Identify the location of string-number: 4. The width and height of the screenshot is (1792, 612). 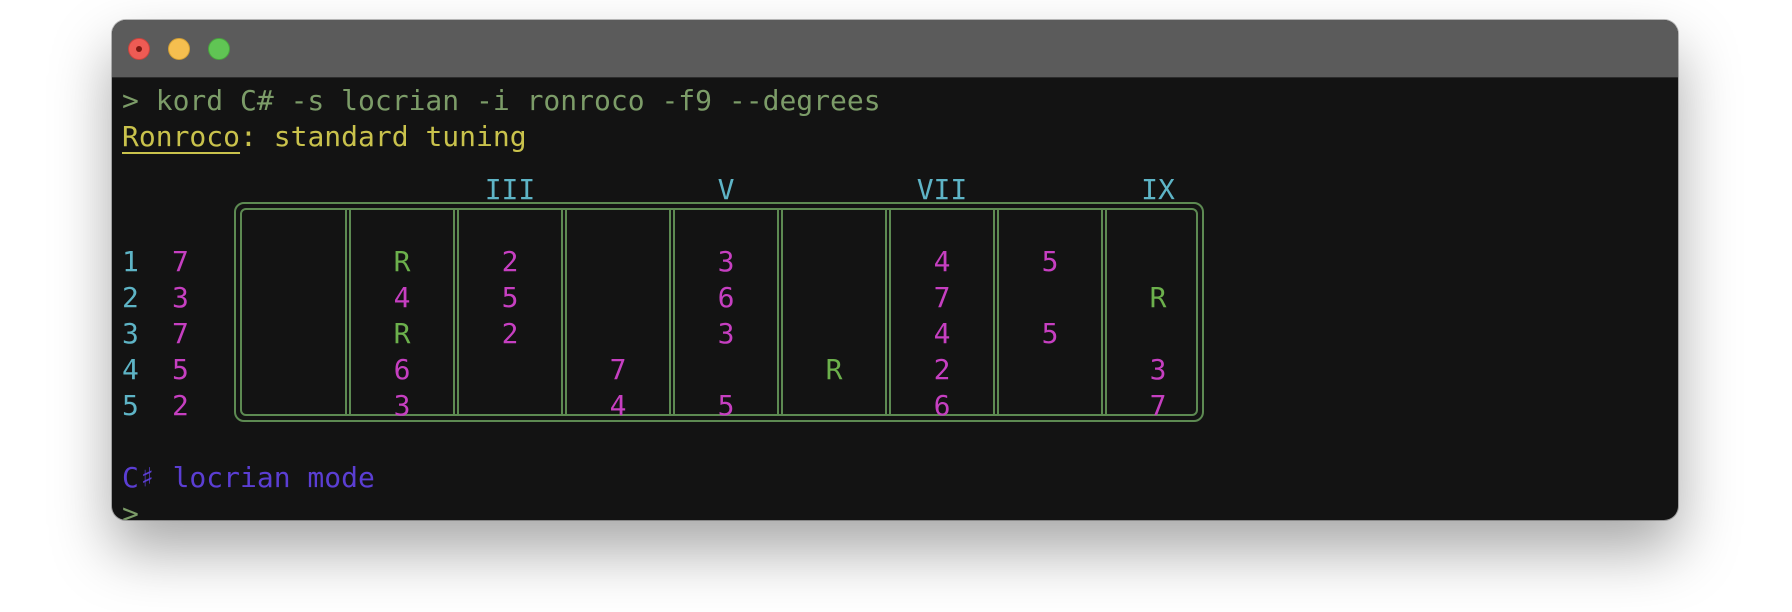
(130, 369).